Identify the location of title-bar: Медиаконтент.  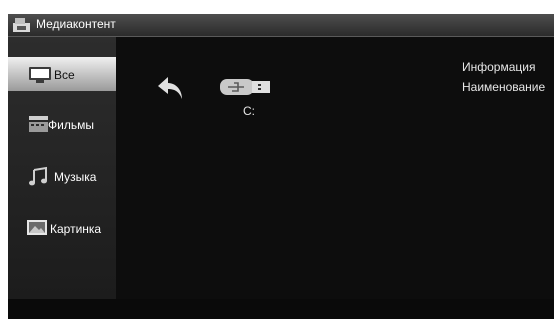
(281, 25).